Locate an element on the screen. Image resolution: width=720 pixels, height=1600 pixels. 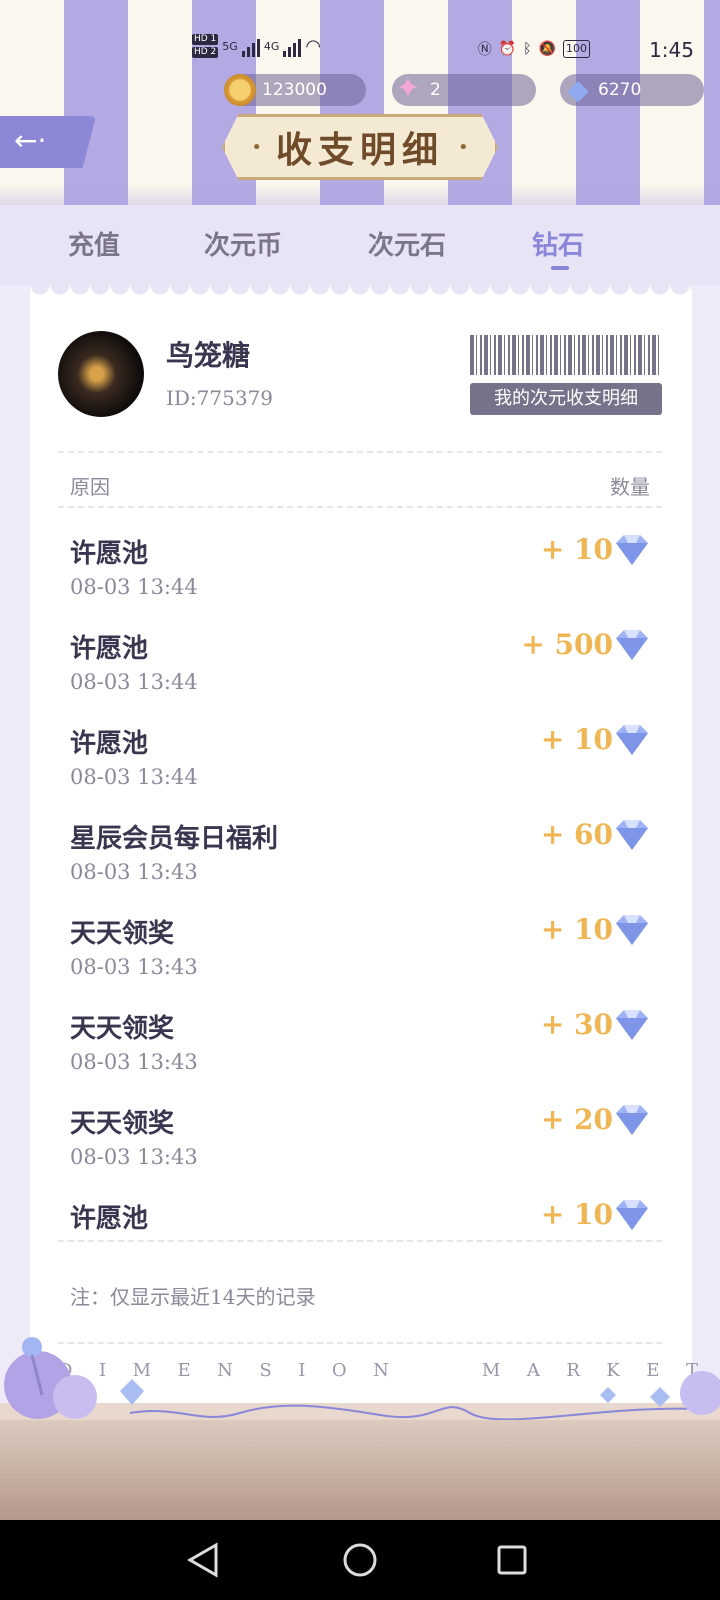
star-icon: ✦ is located at coordinates (408, 88).